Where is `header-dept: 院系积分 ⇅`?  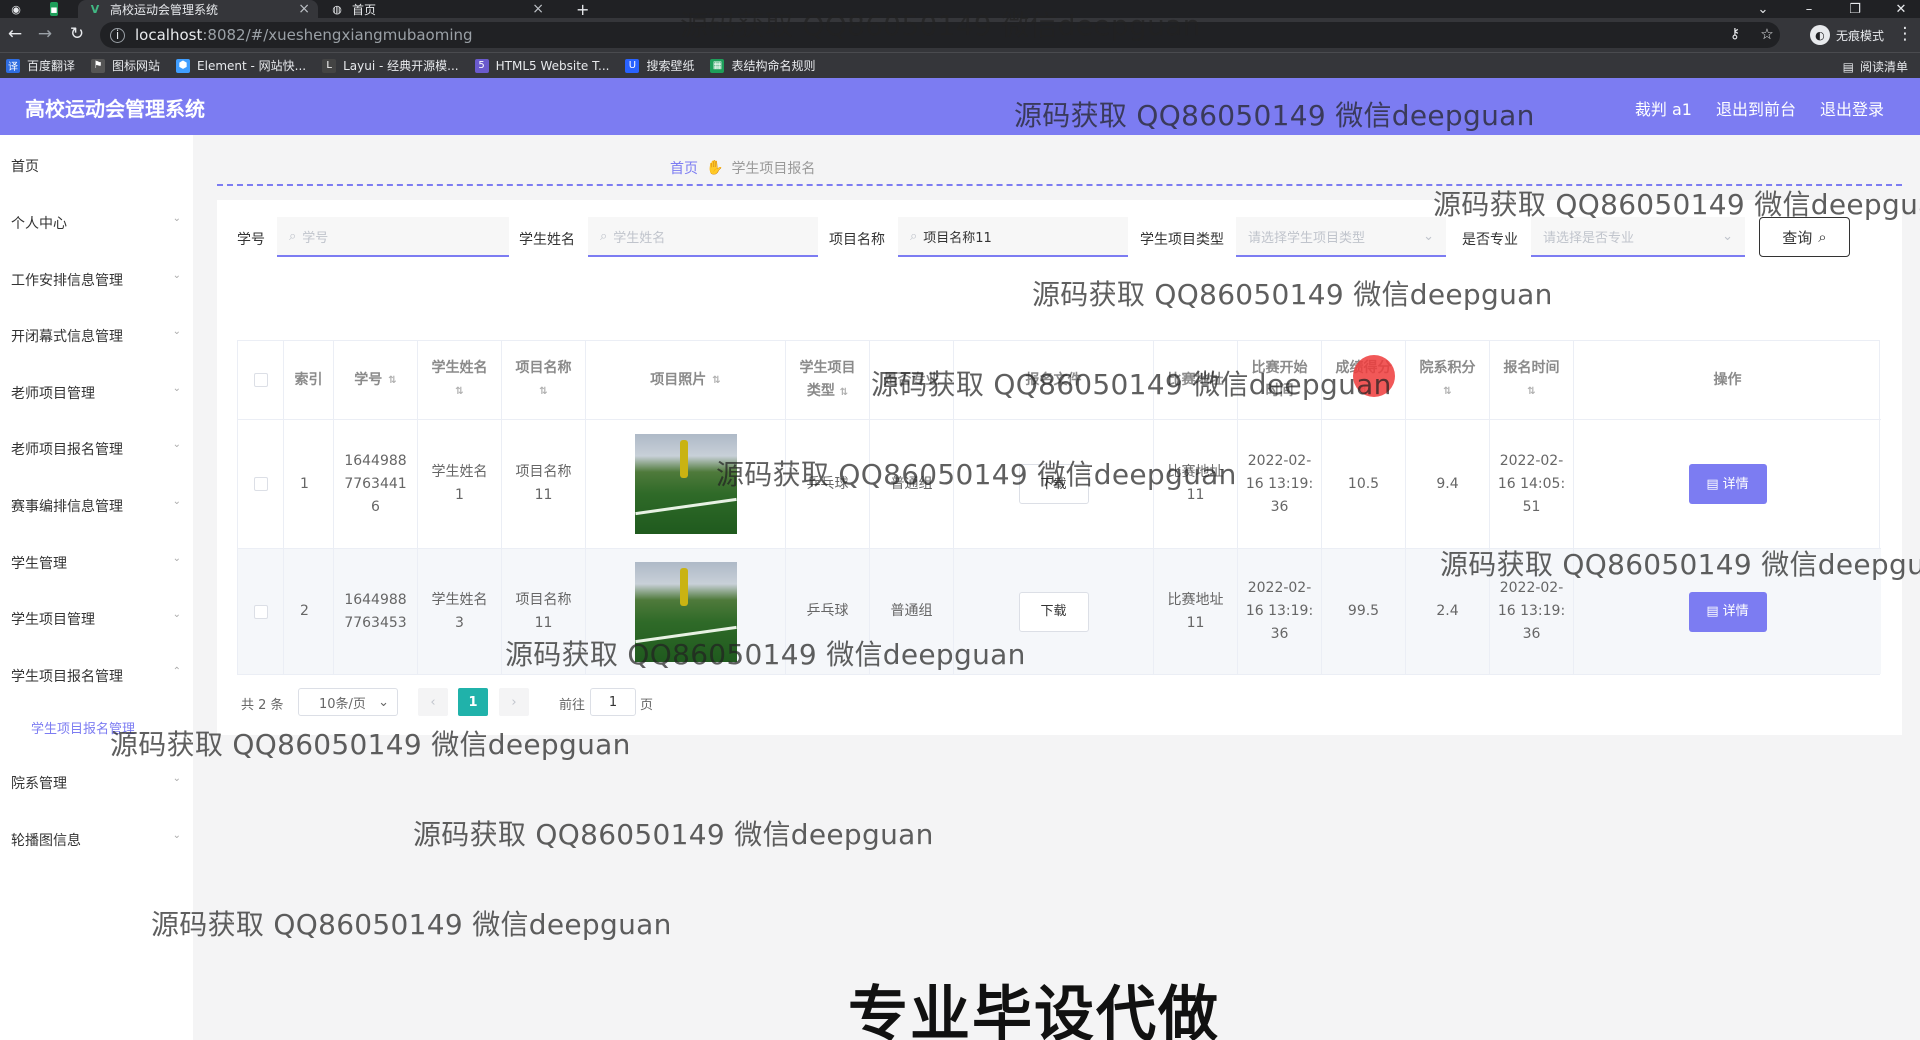
header-dept: 院系积分 ⇅ is located at coordinates (1448, 380).